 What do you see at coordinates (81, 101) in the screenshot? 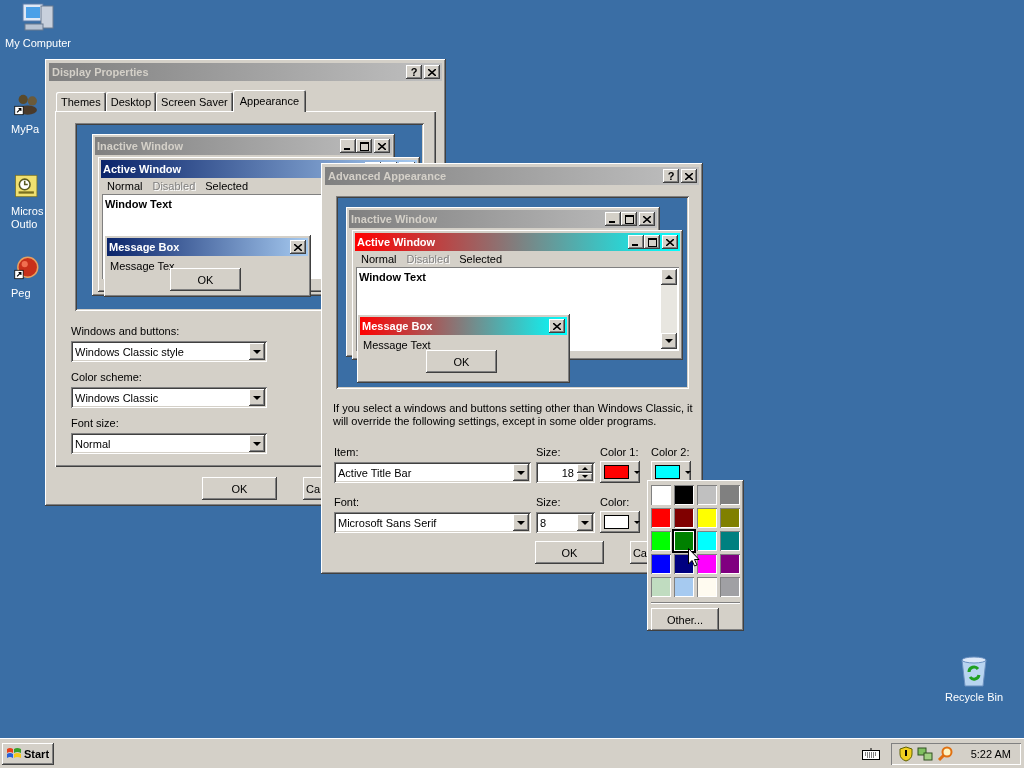
I see `tab: Themes` at bounding box center [81, 101].